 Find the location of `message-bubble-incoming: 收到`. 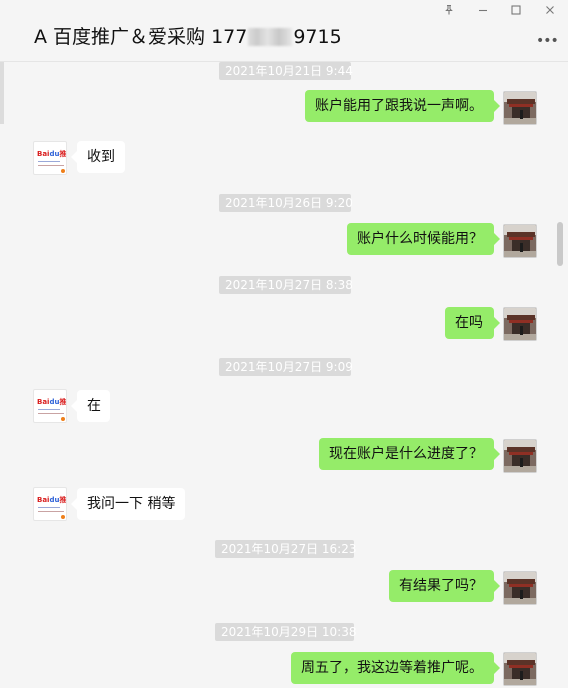

message-bubble-incoming: 收到 is located at coordinates (98, 157).